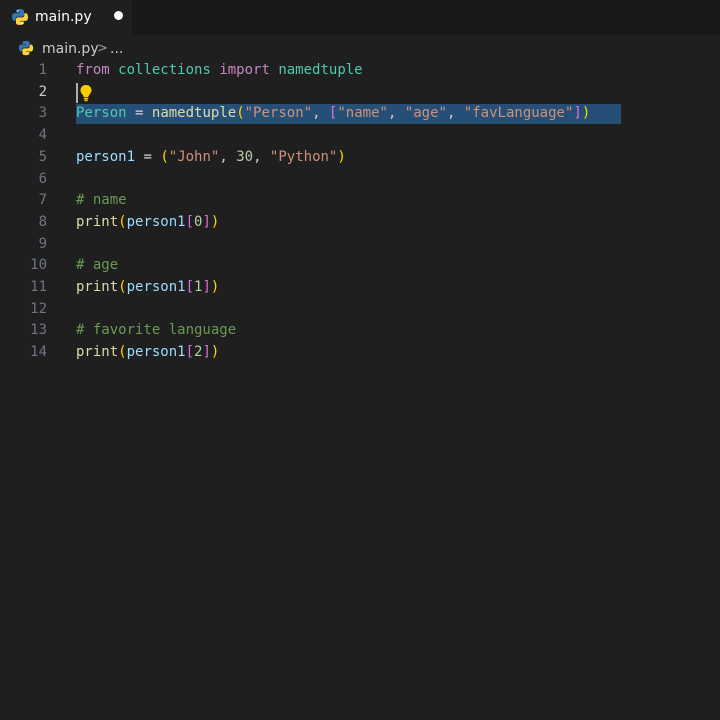 The height and width of the screenshot is (720, 720). I want to click on tab-main-py: main.py, so click(66, 17).